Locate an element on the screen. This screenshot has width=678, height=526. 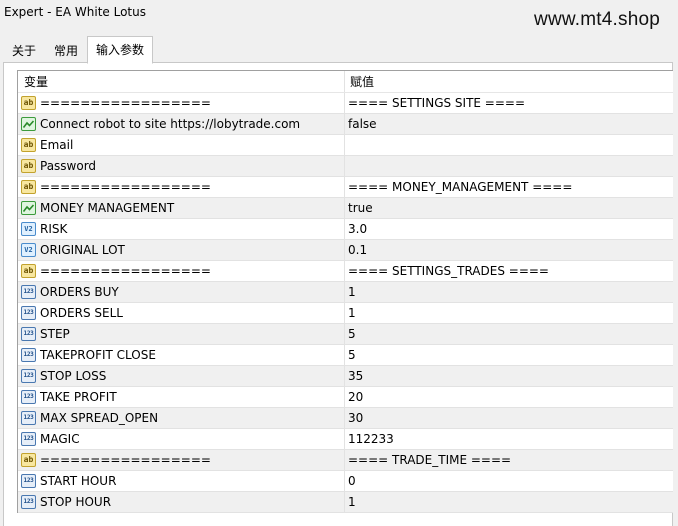
table-row: 123 MAGIC 112233 is located at coordinates (345, 439).